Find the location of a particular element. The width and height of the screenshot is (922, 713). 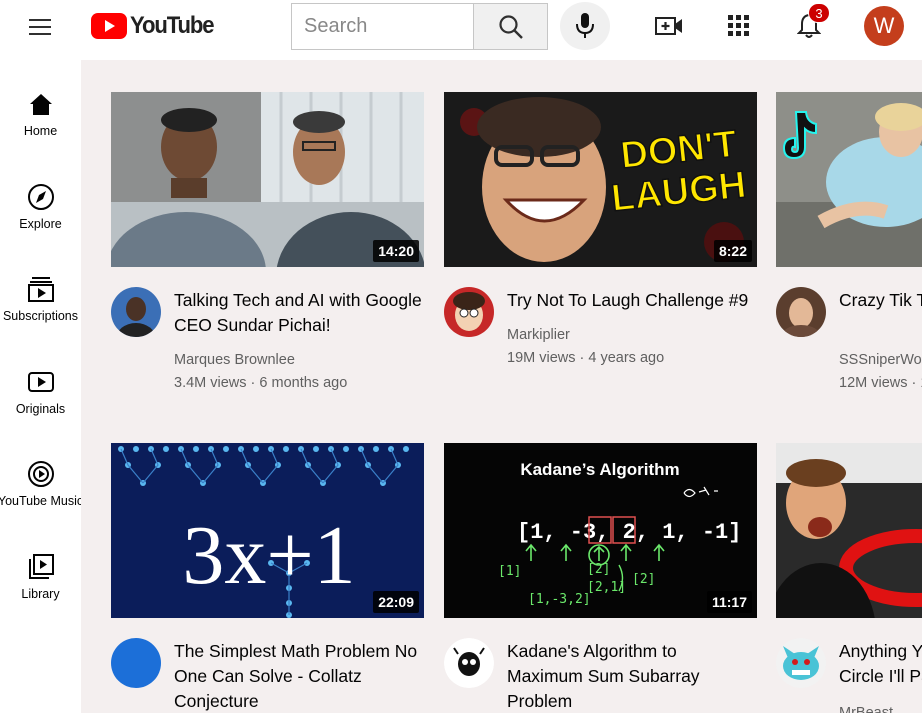

veritasium-logo-icon is located at coordinates (136, 663).